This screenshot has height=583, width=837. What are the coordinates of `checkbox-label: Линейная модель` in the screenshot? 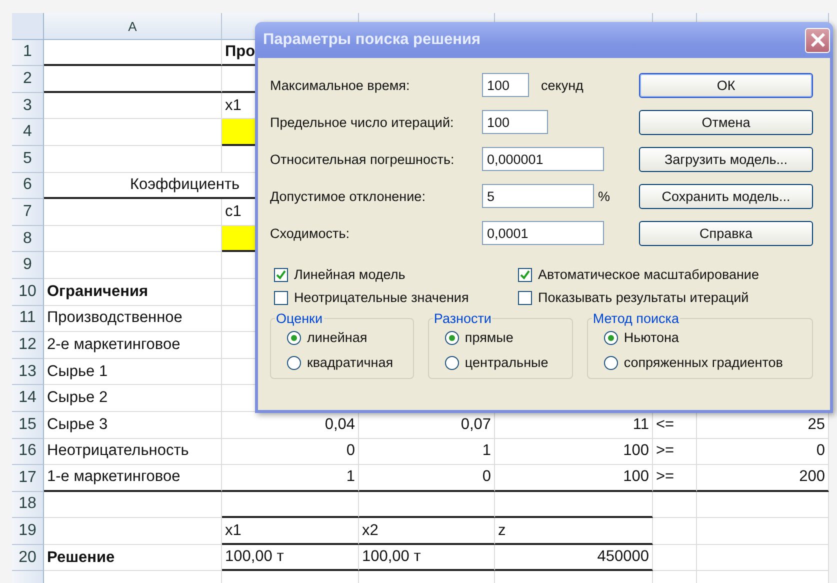 It's located at (350, 274).